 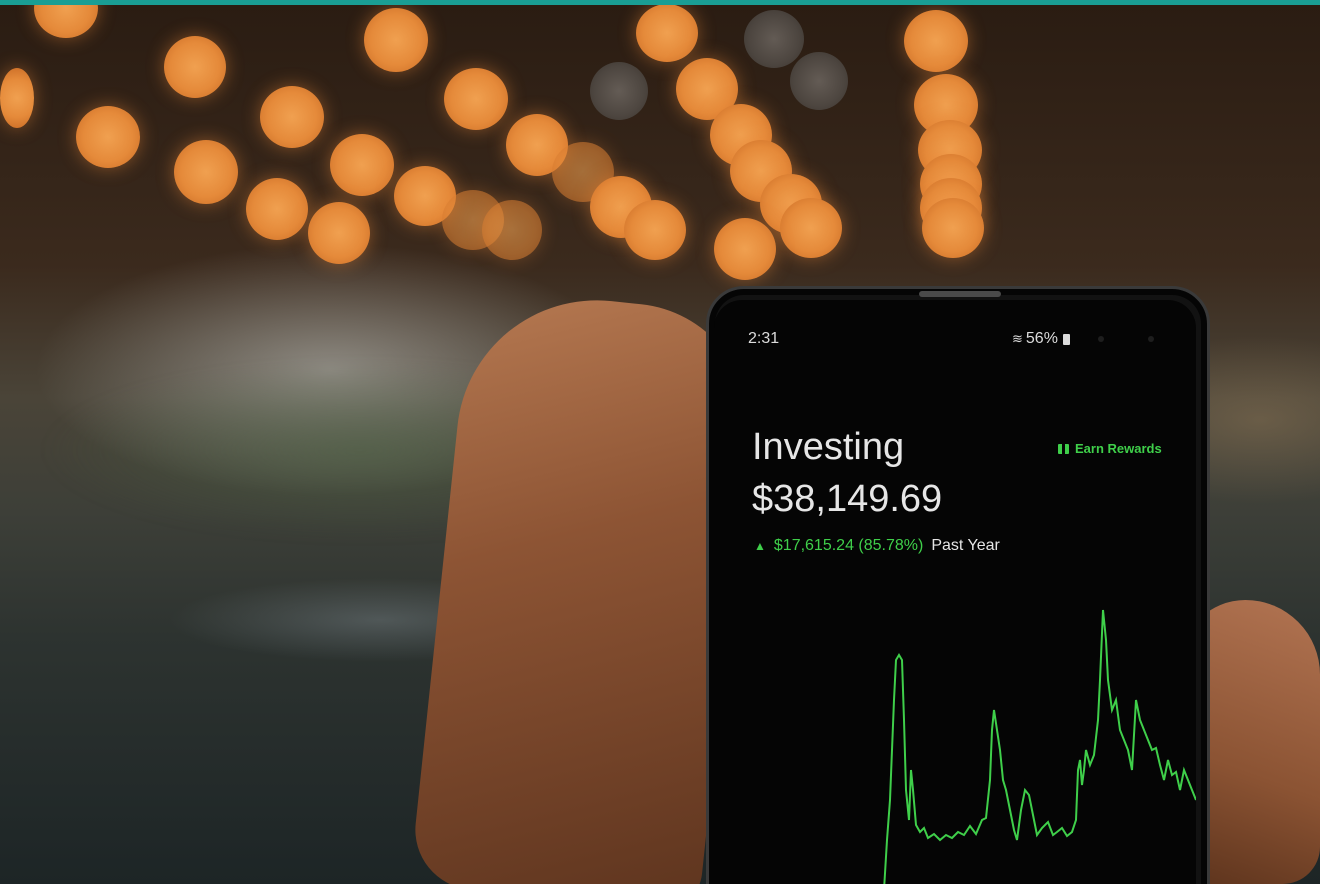 What do you see at coordinates (1017, 338) in the screenshot?
I see `wifi-icon: ≋` at bounding box center [1017, 338].